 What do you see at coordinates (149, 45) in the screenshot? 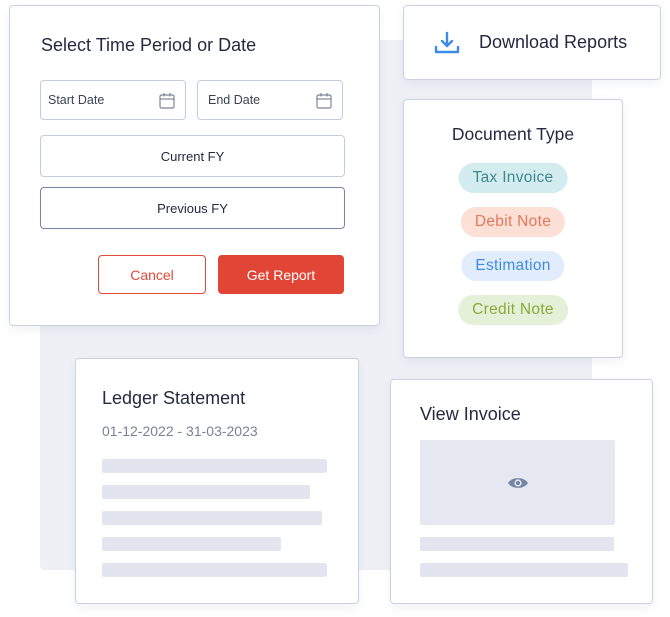
I see `time-period-title: Select Time Period or Date` at bounding box center [149, 45].